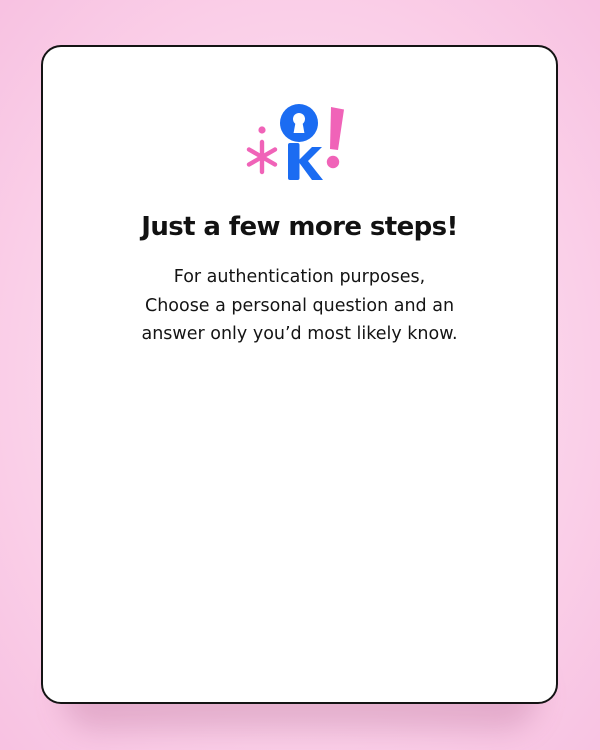  What do you see at coordinates (261, 157) in the screenshot?
I see `asterisk-icon` at bounding box center [261, 157].